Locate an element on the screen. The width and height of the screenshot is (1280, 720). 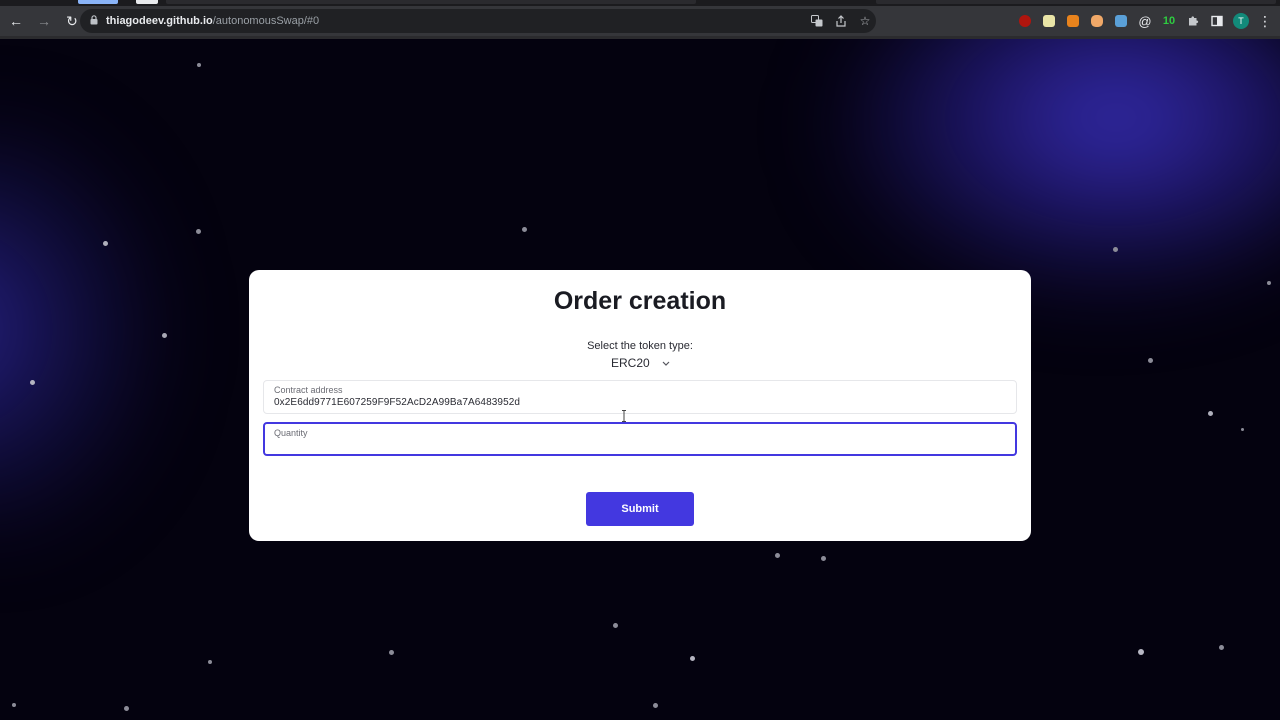
puzzle-icon is located at coordinates (1193, 21).